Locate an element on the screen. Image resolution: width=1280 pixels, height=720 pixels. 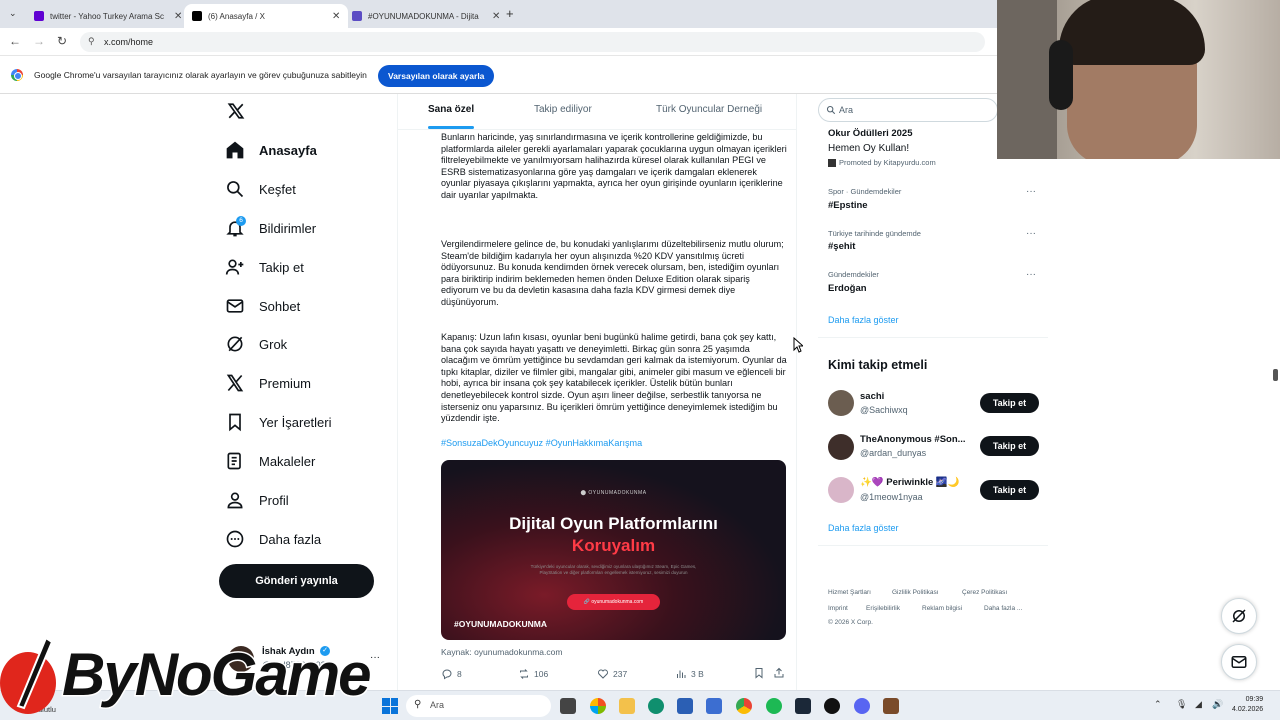
x-logo-icon is located at coordinates (236, 111).